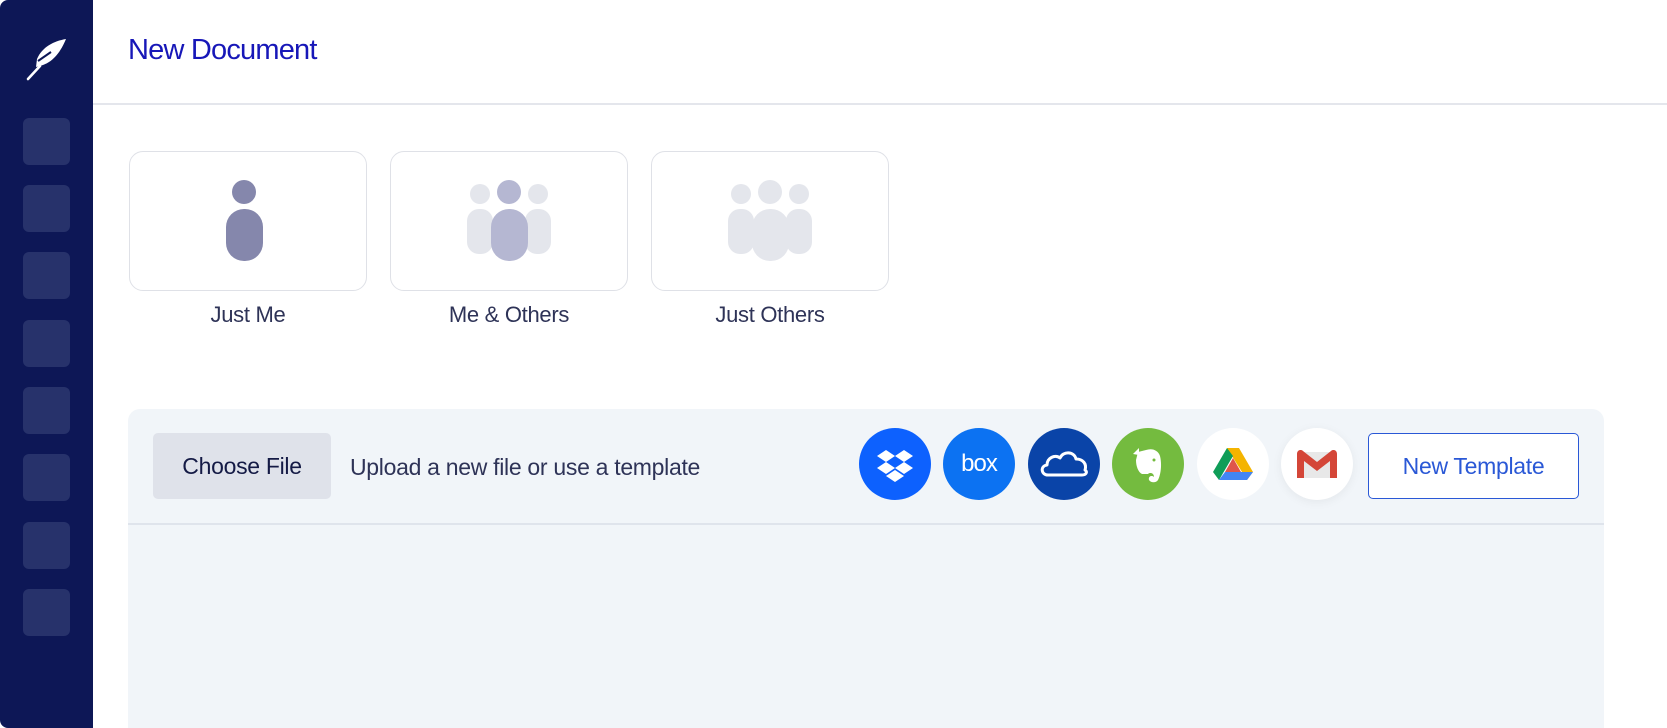 Image resolution: width=1667 pixels, height=728 pixels. What do you see at coordinates (880, 52) in the screenshot?
I see `header: New Document` at bounding box center [880, 52].